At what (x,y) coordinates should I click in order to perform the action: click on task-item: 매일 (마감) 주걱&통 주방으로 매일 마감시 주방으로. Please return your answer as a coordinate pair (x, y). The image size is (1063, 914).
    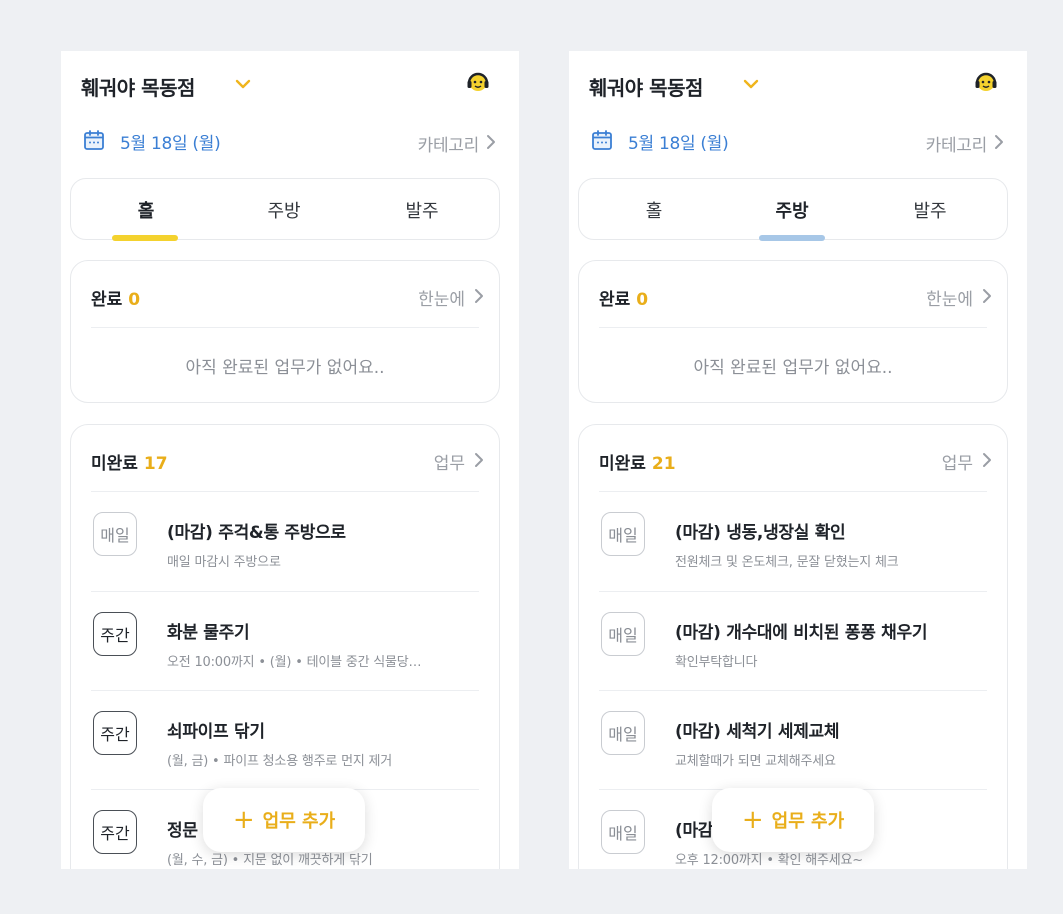
    Looking at the image, I should click on (285, 541).